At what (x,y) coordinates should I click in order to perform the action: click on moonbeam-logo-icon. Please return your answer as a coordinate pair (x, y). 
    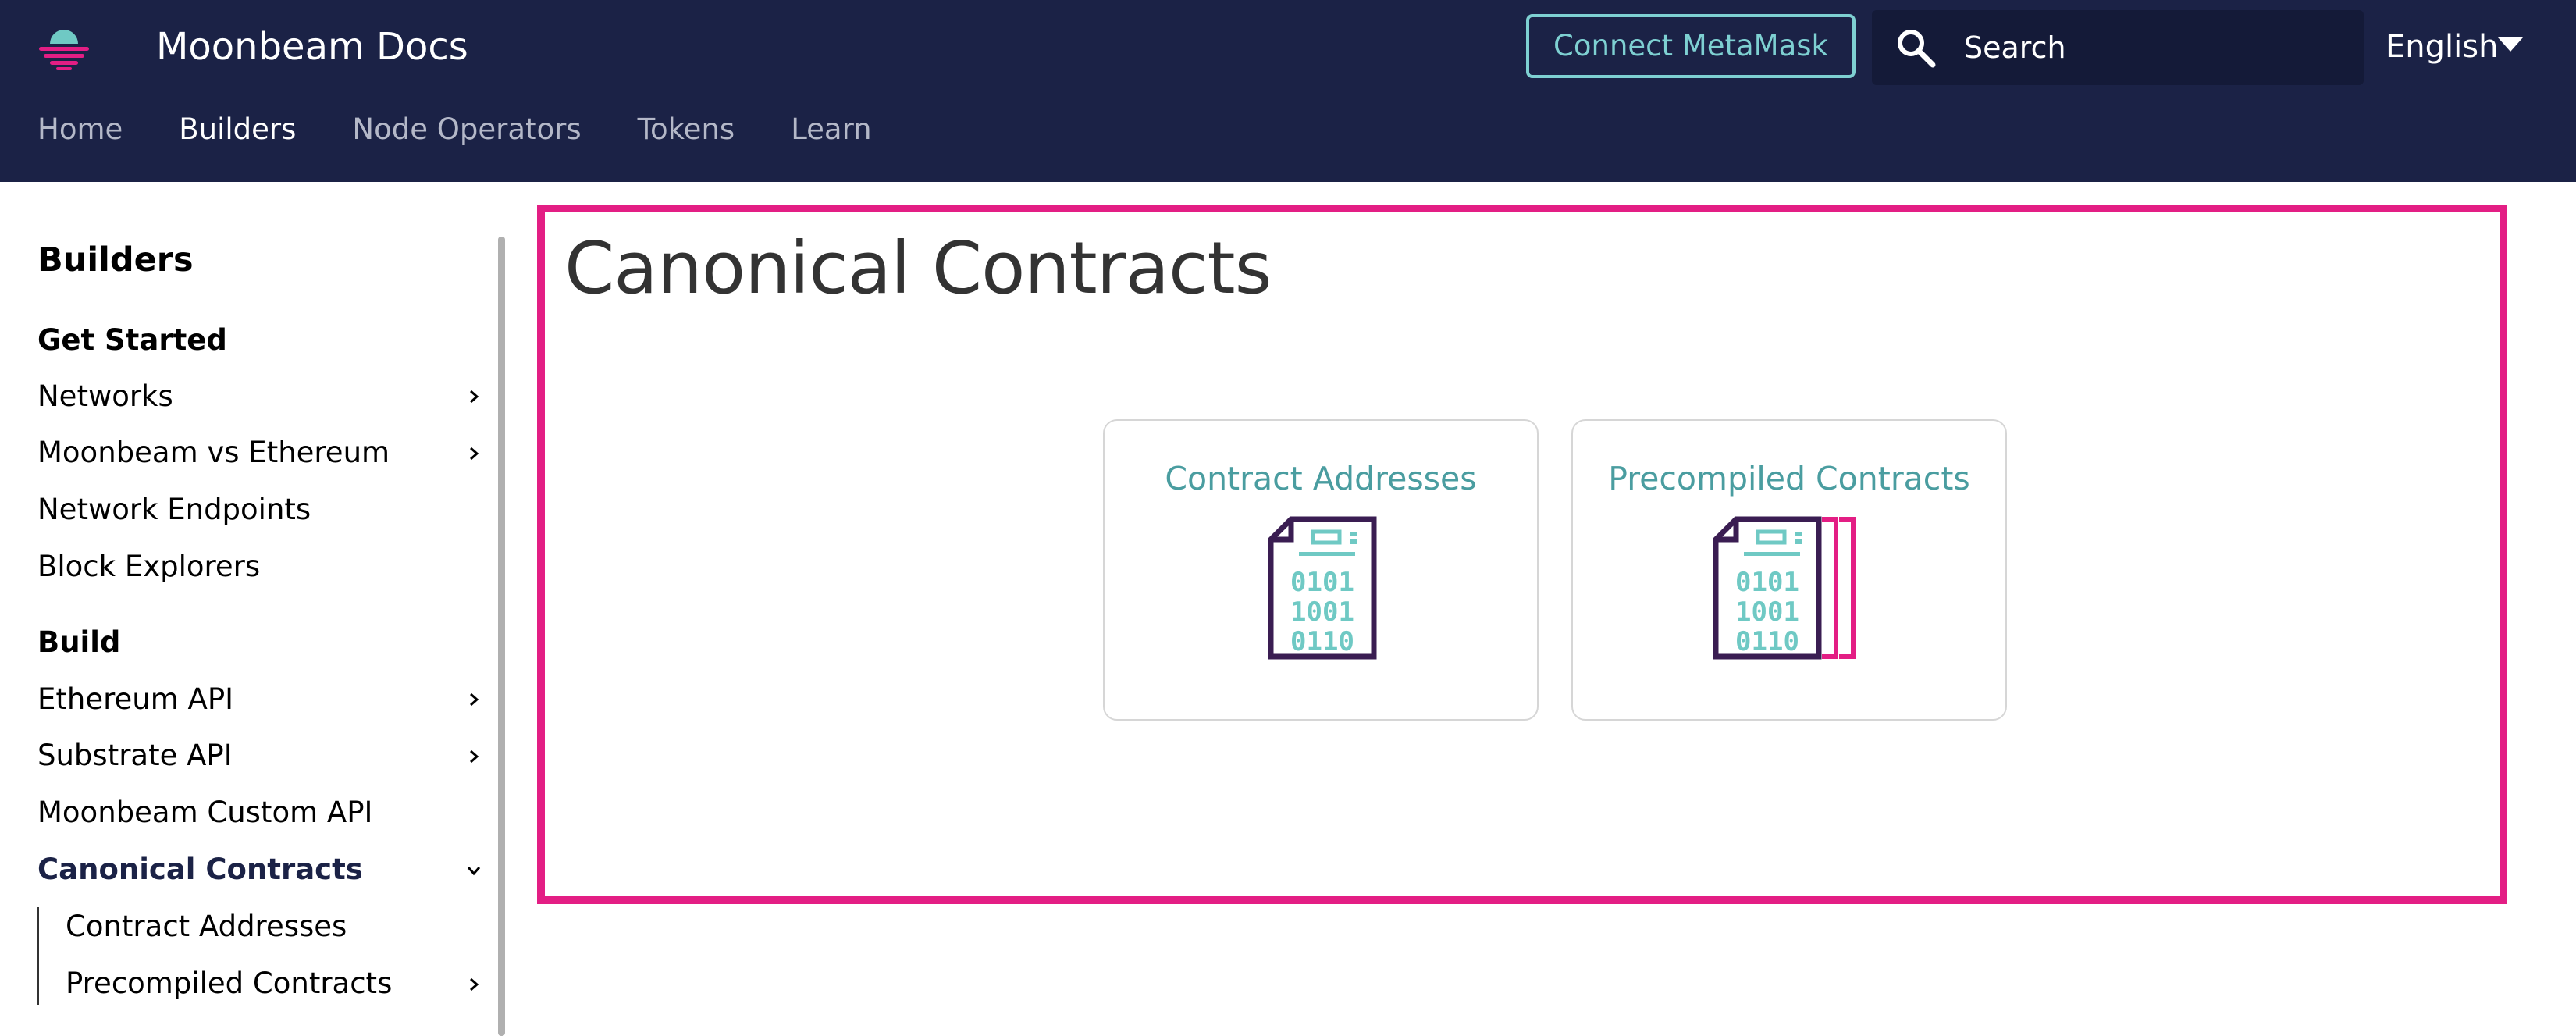
    Looking at the image, I should click on (64, 47).